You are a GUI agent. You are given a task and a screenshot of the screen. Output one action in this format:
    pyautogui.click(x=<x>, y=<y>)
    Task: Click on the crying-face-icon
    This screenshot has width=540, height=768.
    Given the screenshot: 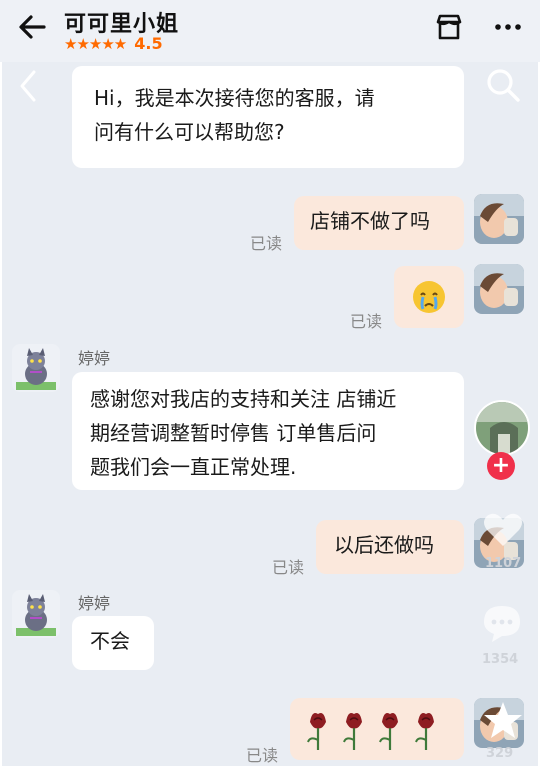 What is the action you would take?
    pyautogui.click(x=429, y=297)
    